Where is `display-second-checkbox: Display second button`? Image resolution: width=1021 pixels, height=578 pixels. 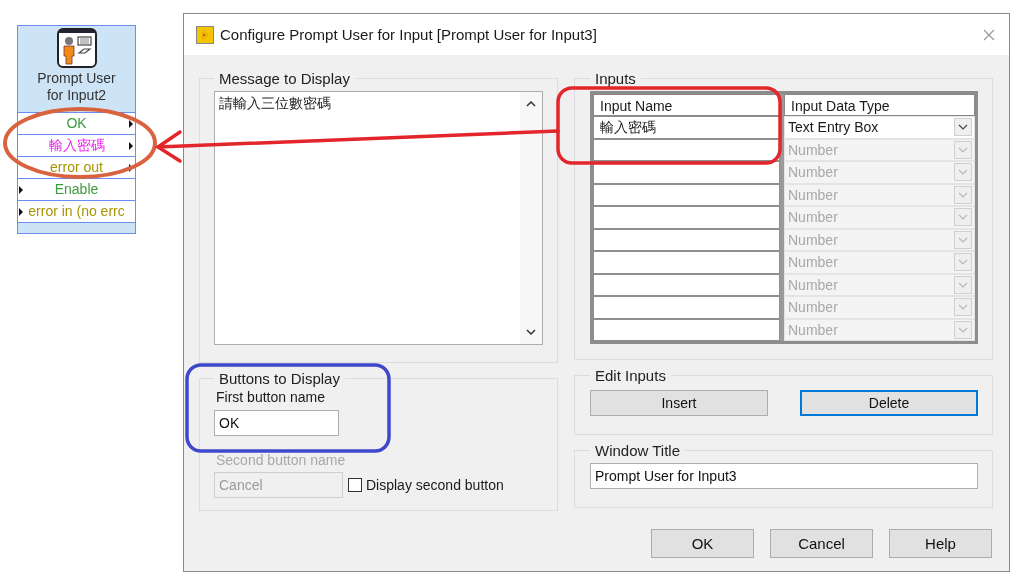 display-second-checkbox: Display second button is located at coordinates (426, 485).